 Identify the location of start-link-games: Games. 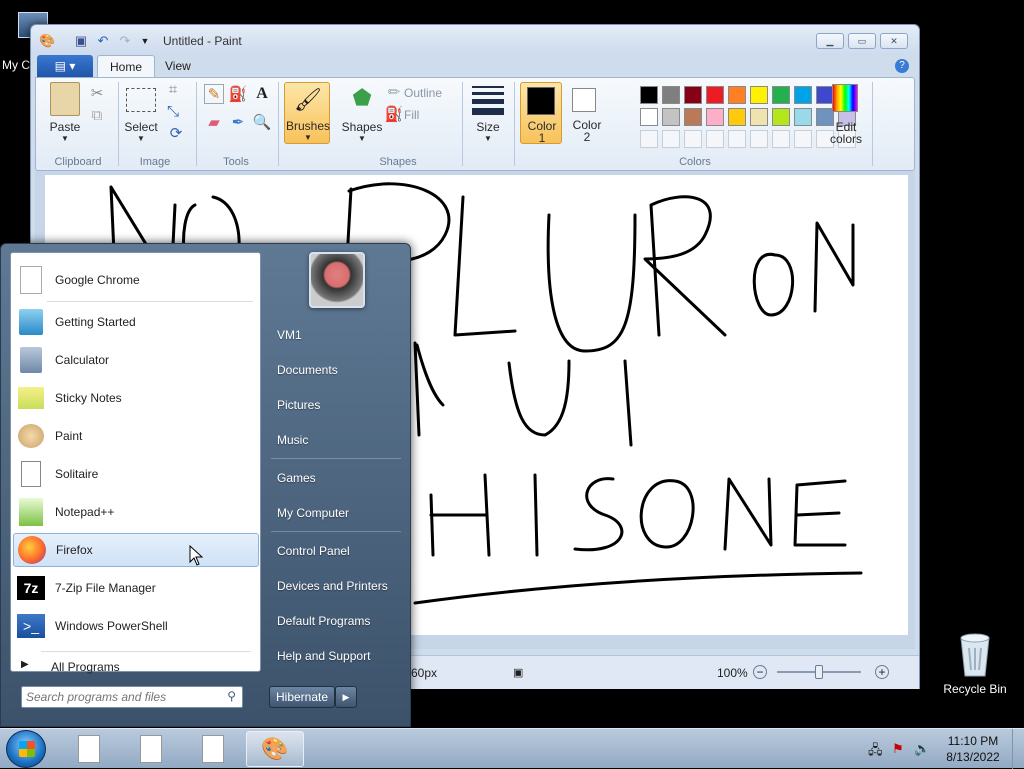
(335, 478).